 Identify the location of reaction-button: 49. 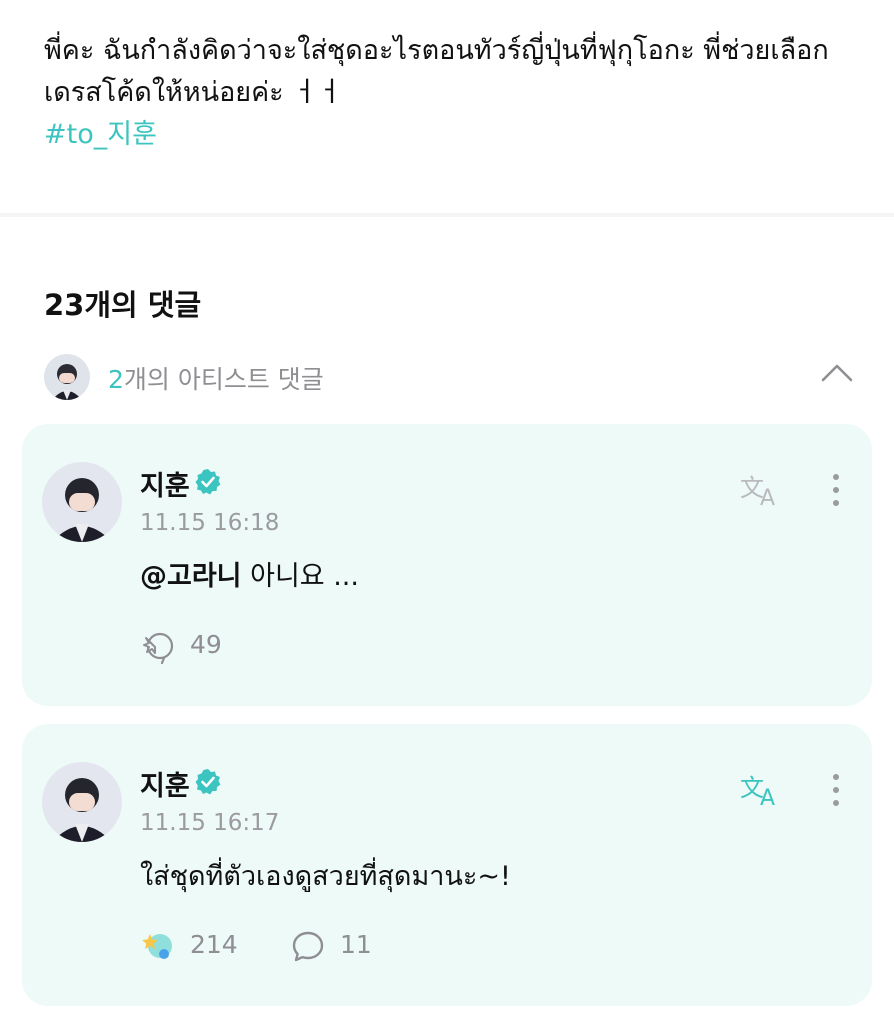
(200, 646).